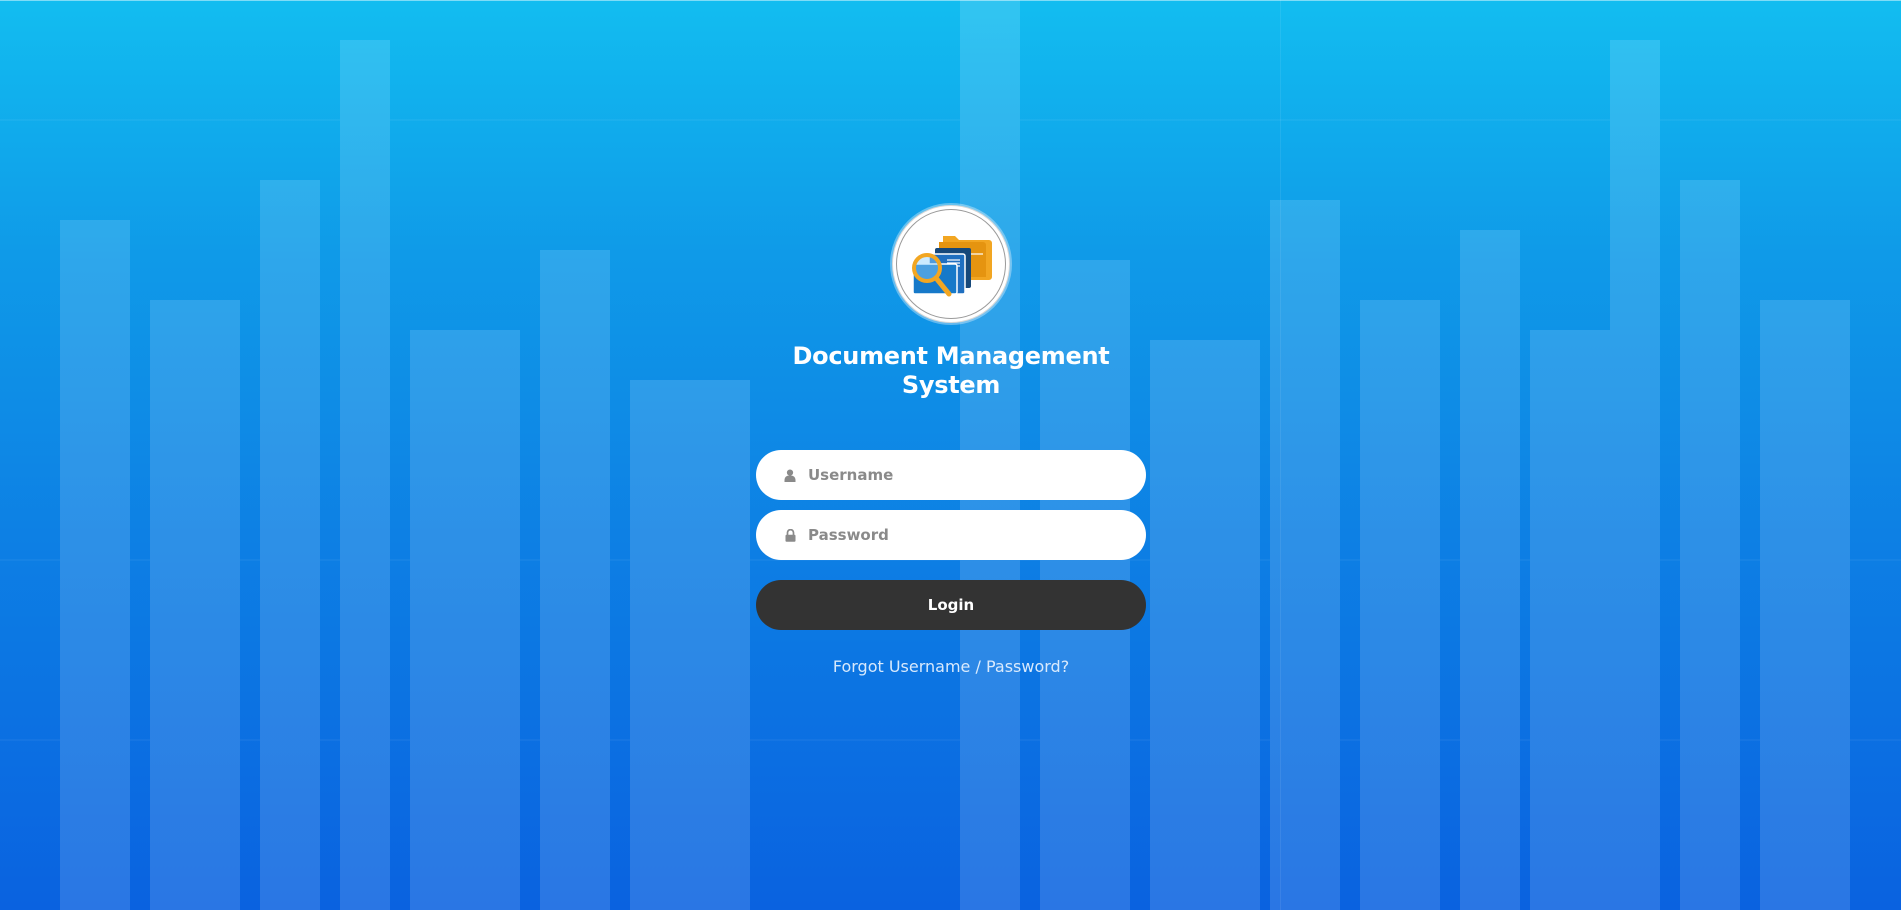 This screenshot has width=1901, height=910. What do you see at coordinates (1280, 455) in the screenshot?
I see `background-seam` at bounding box center [1280, 455].